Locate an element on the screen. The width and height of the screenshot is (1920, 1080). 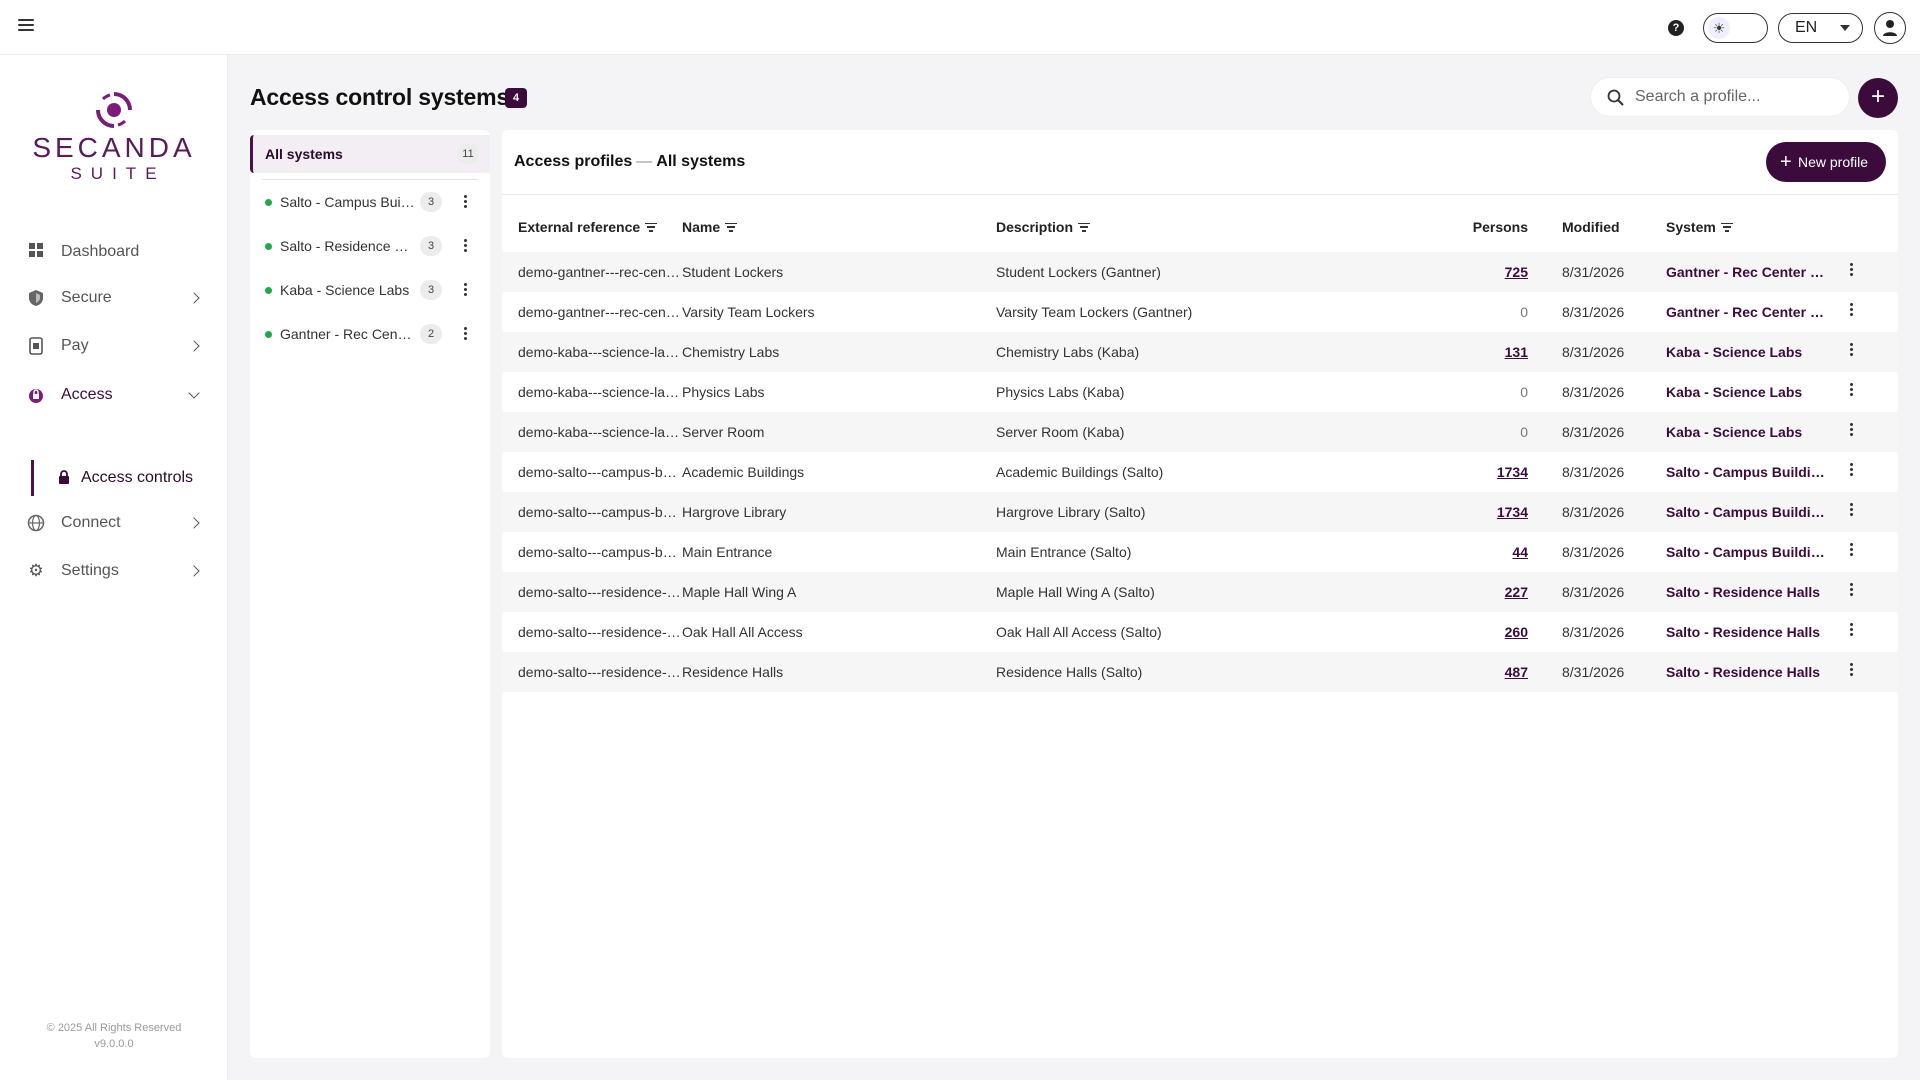
language-select: EN is located at coordinates (1820, 28).